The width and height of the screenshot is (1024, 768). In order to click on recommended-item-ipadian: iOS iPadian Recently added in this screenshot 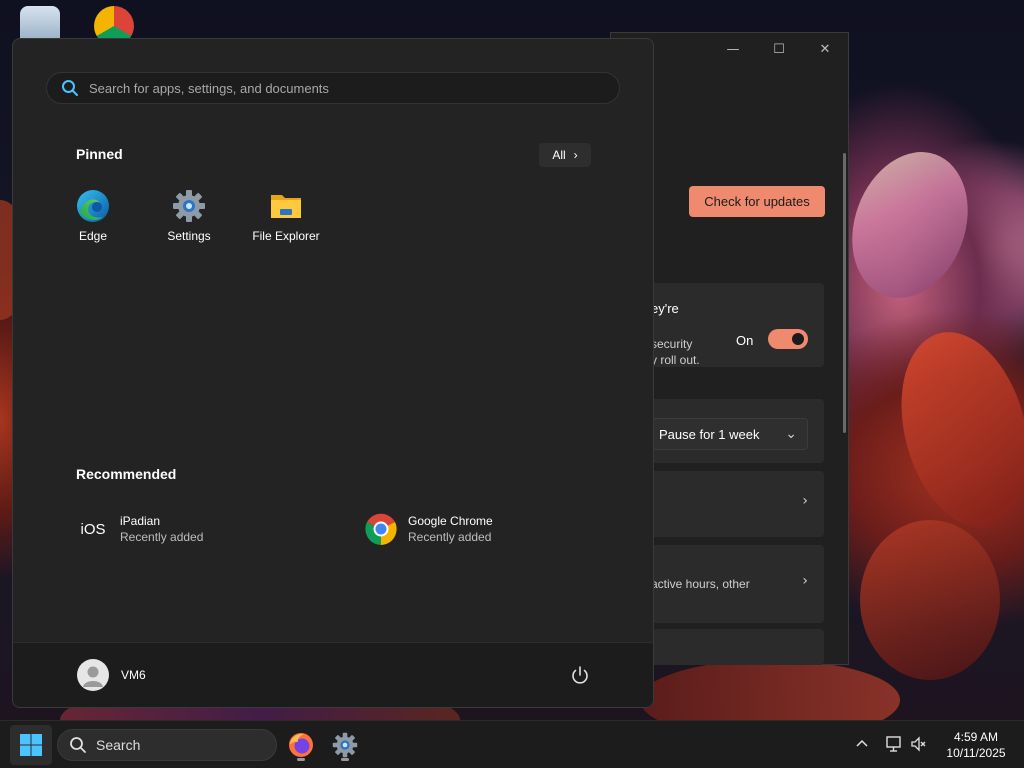, I will do `click(139, 529)`.